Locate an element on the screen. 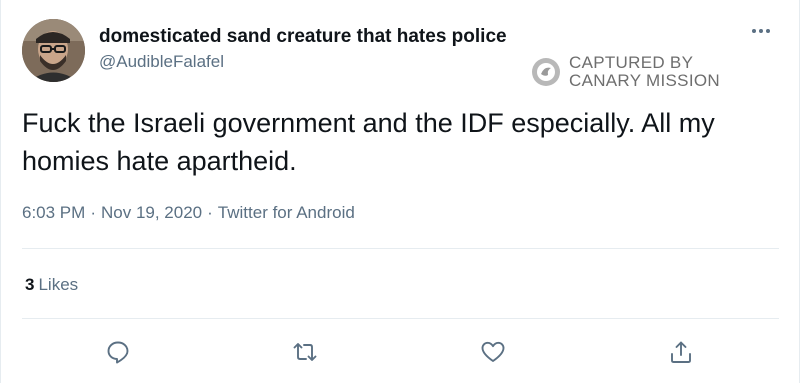  more-options-icon is located at coordinates (761, 31).